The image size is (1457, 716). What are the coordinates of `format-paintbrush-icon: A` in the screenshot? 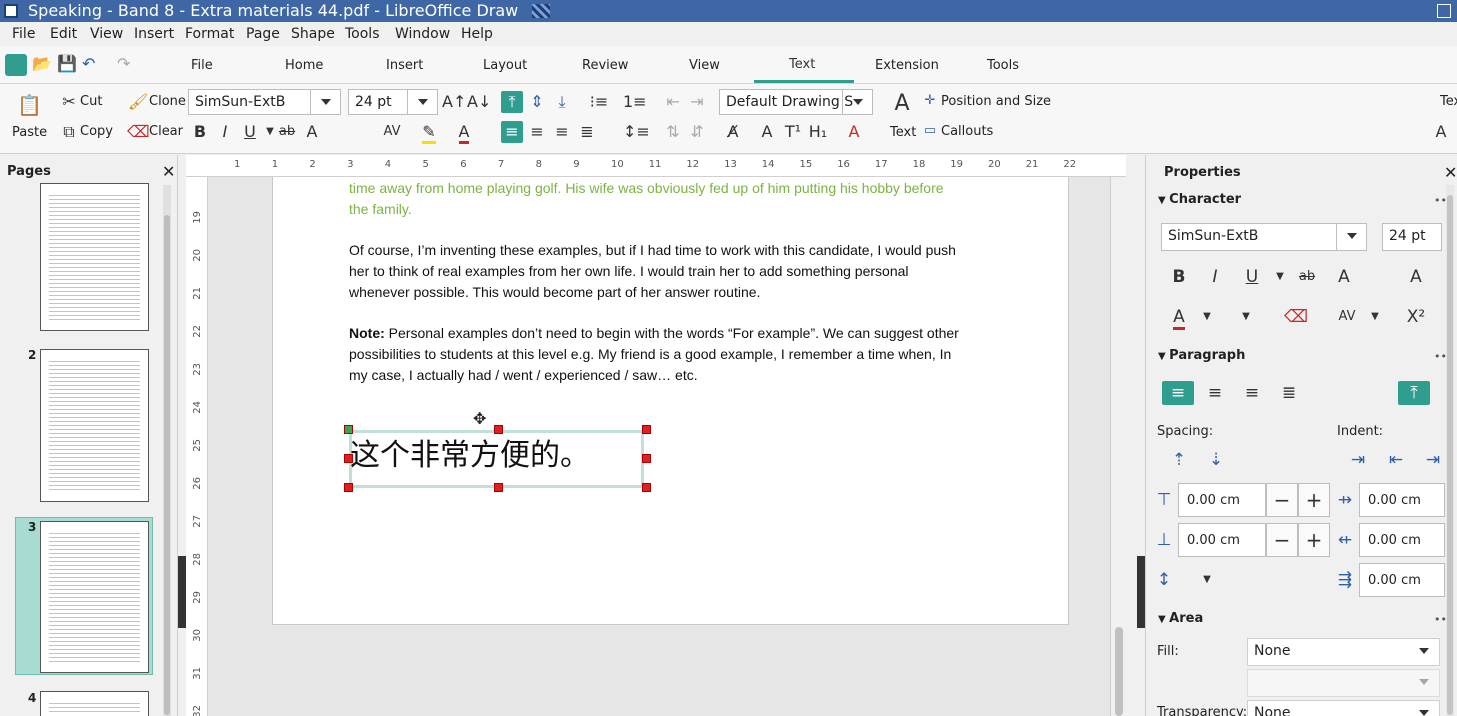 It's located at (854, 132).